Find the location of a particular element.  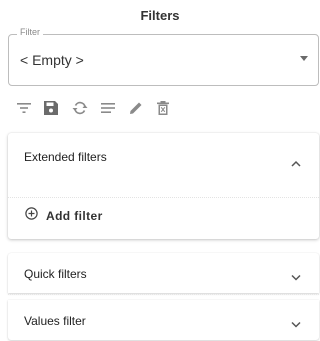

add-filter-button: Add filter is located at coordinates (64, 216).